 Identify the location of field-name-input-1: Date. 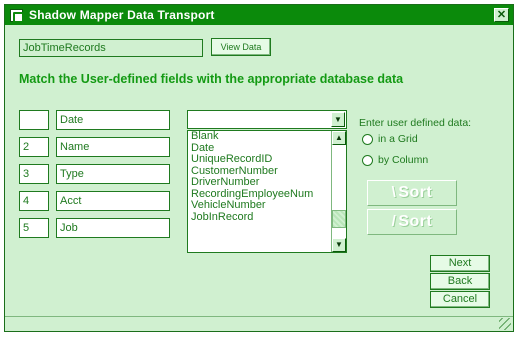
(113, 120).